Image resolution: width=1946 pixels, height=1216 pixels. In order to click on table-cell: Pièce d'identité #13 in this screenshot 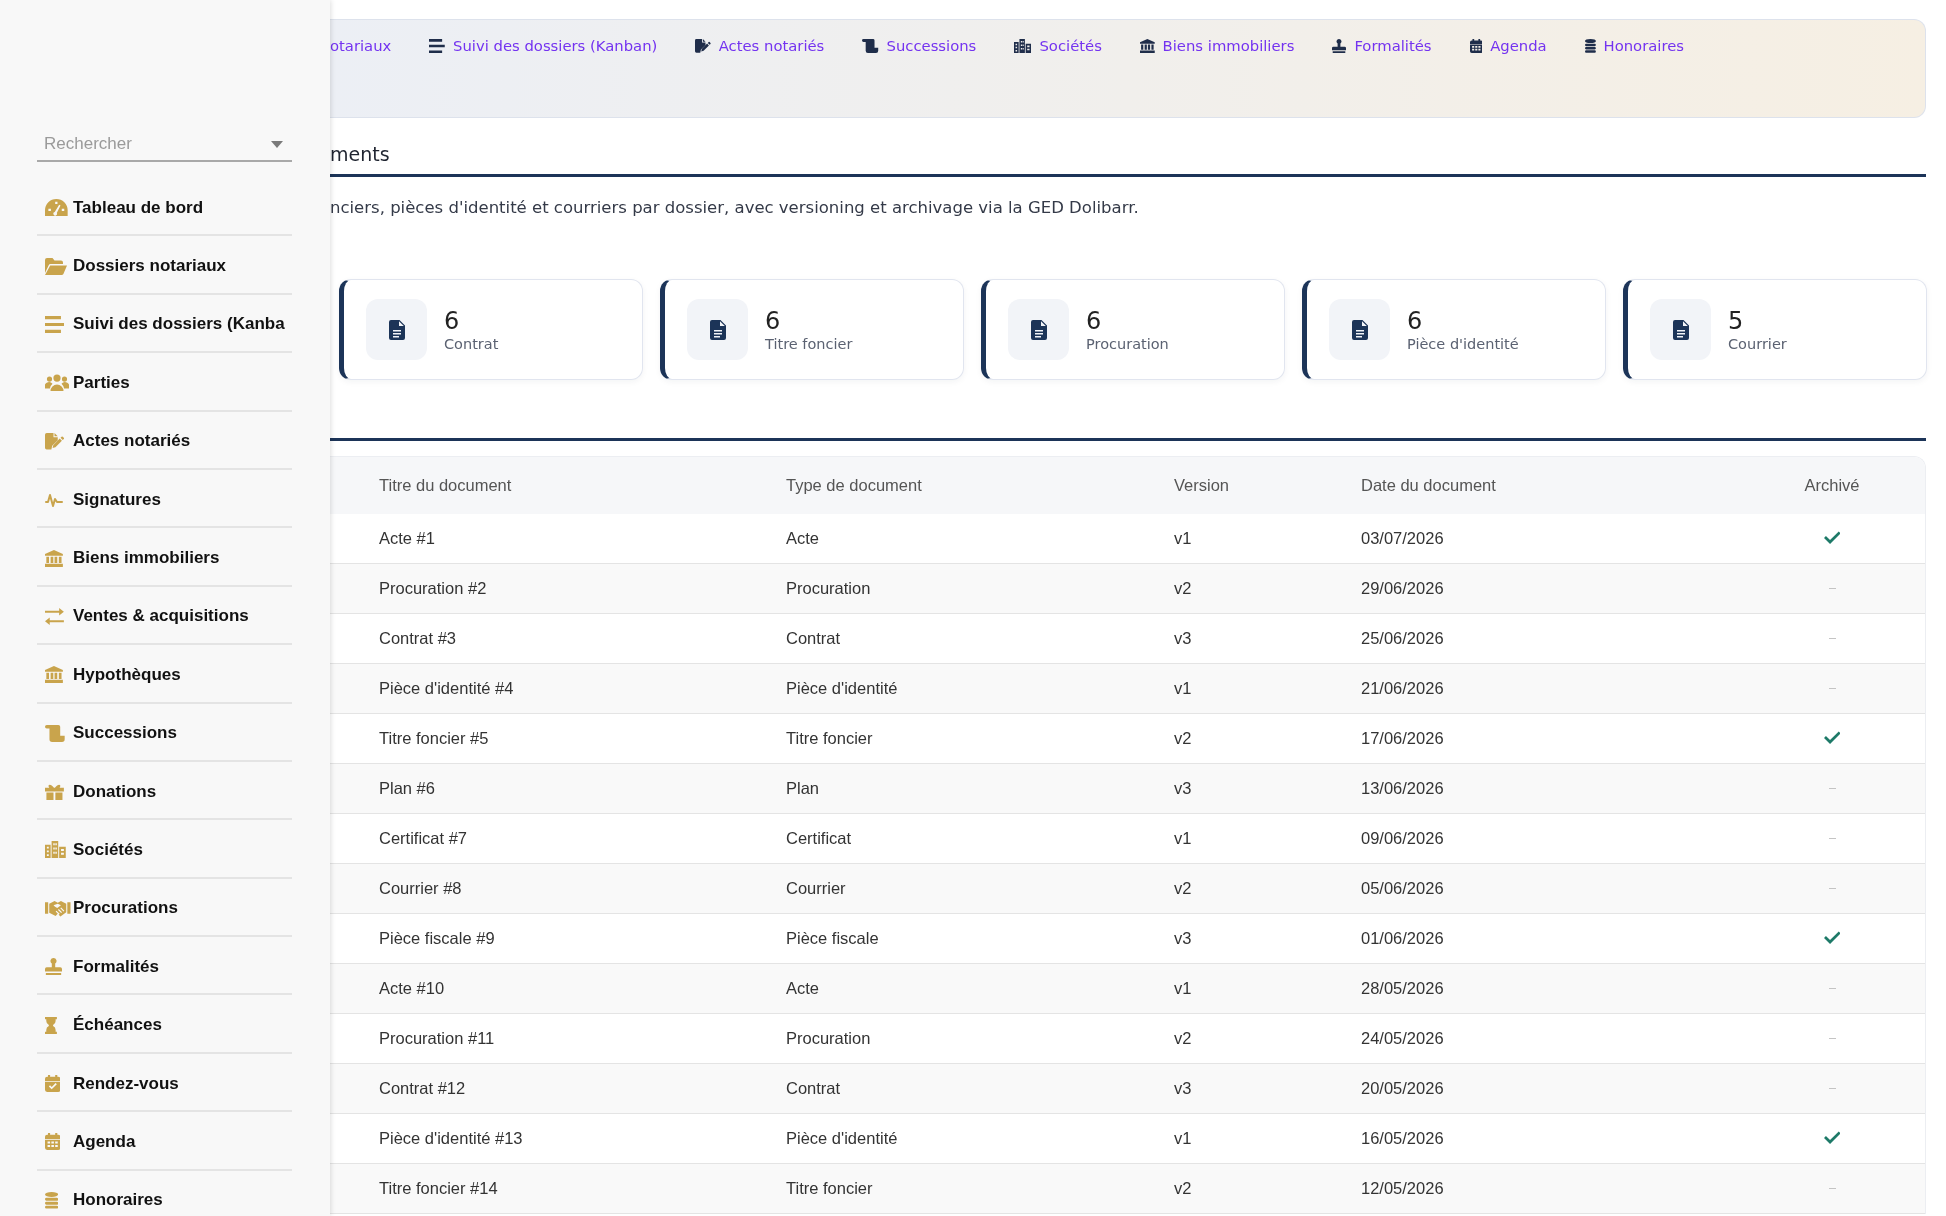, I will do `click(451, 1138)`.